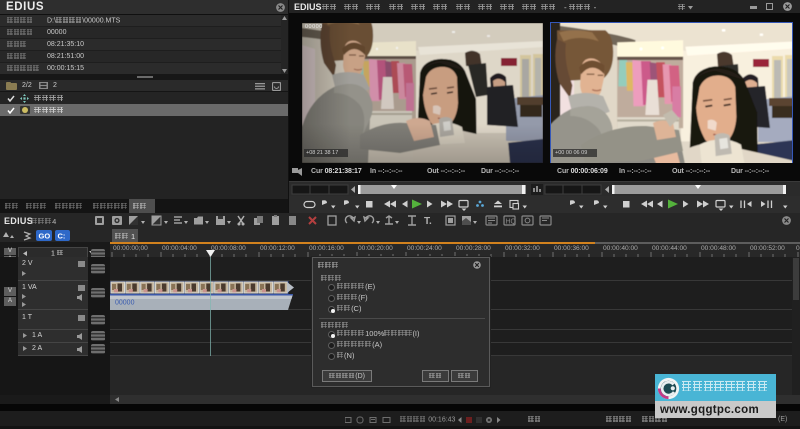  Describe the element at coordinates (620, 248) in the screenshot. I see `svg-text: 00:00:40:00` at that location.